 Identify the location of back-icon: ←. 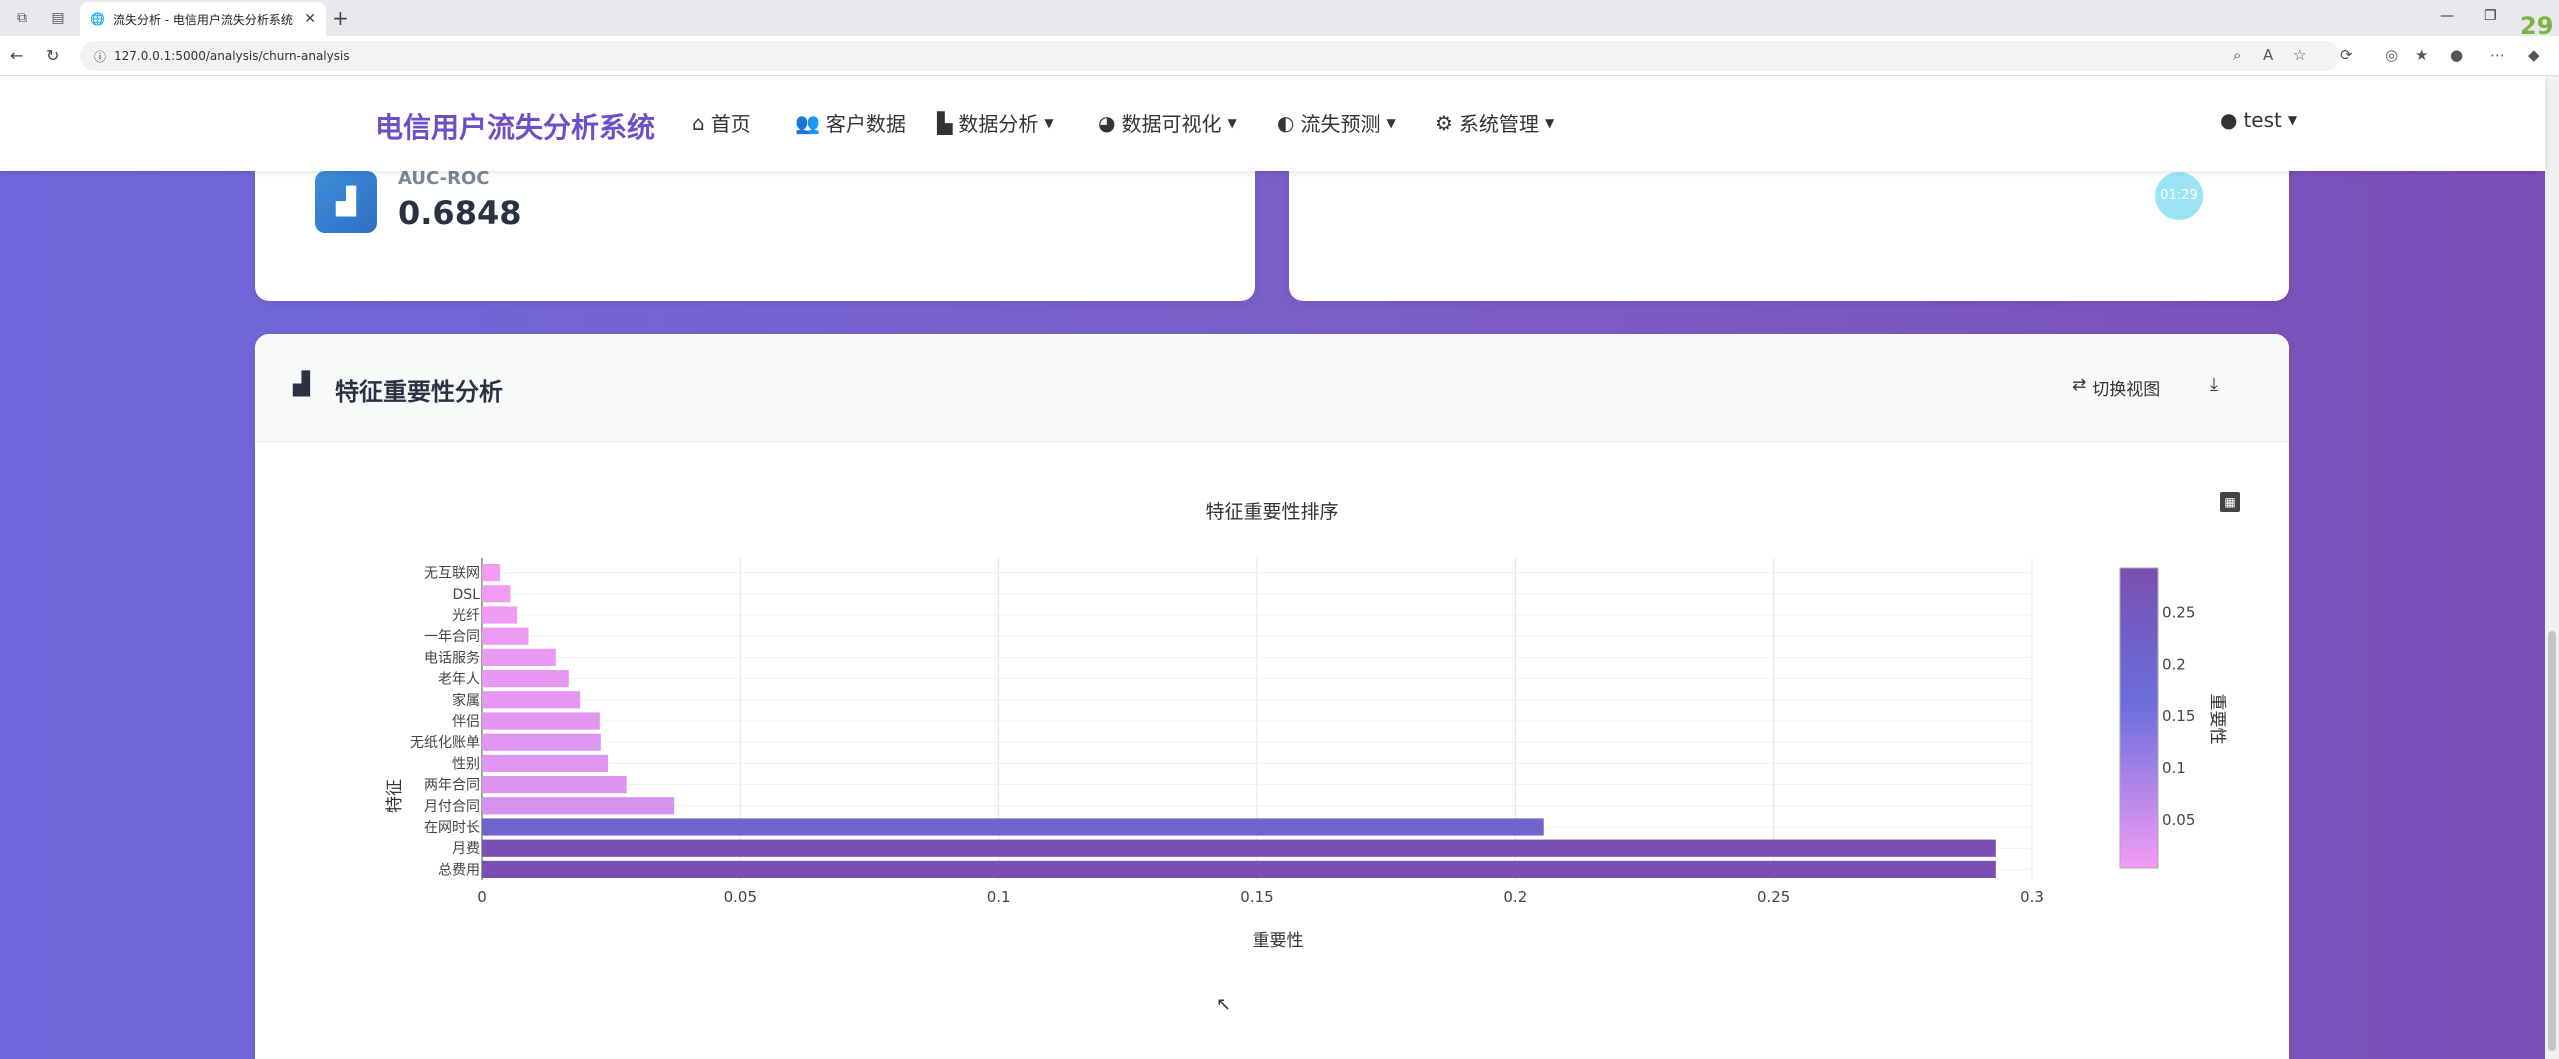
(16, 55).